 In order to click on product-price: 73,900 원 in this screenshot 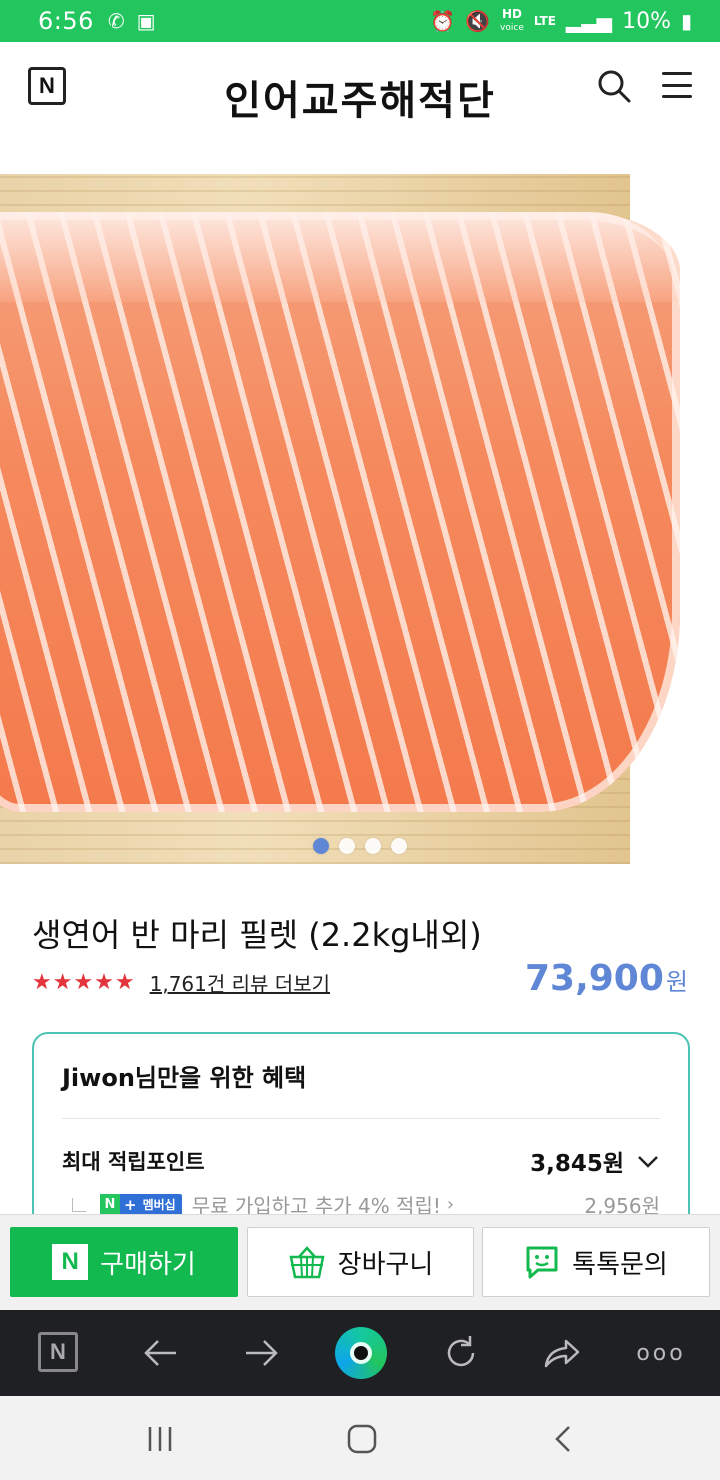, I will do `click(606, 978)`.